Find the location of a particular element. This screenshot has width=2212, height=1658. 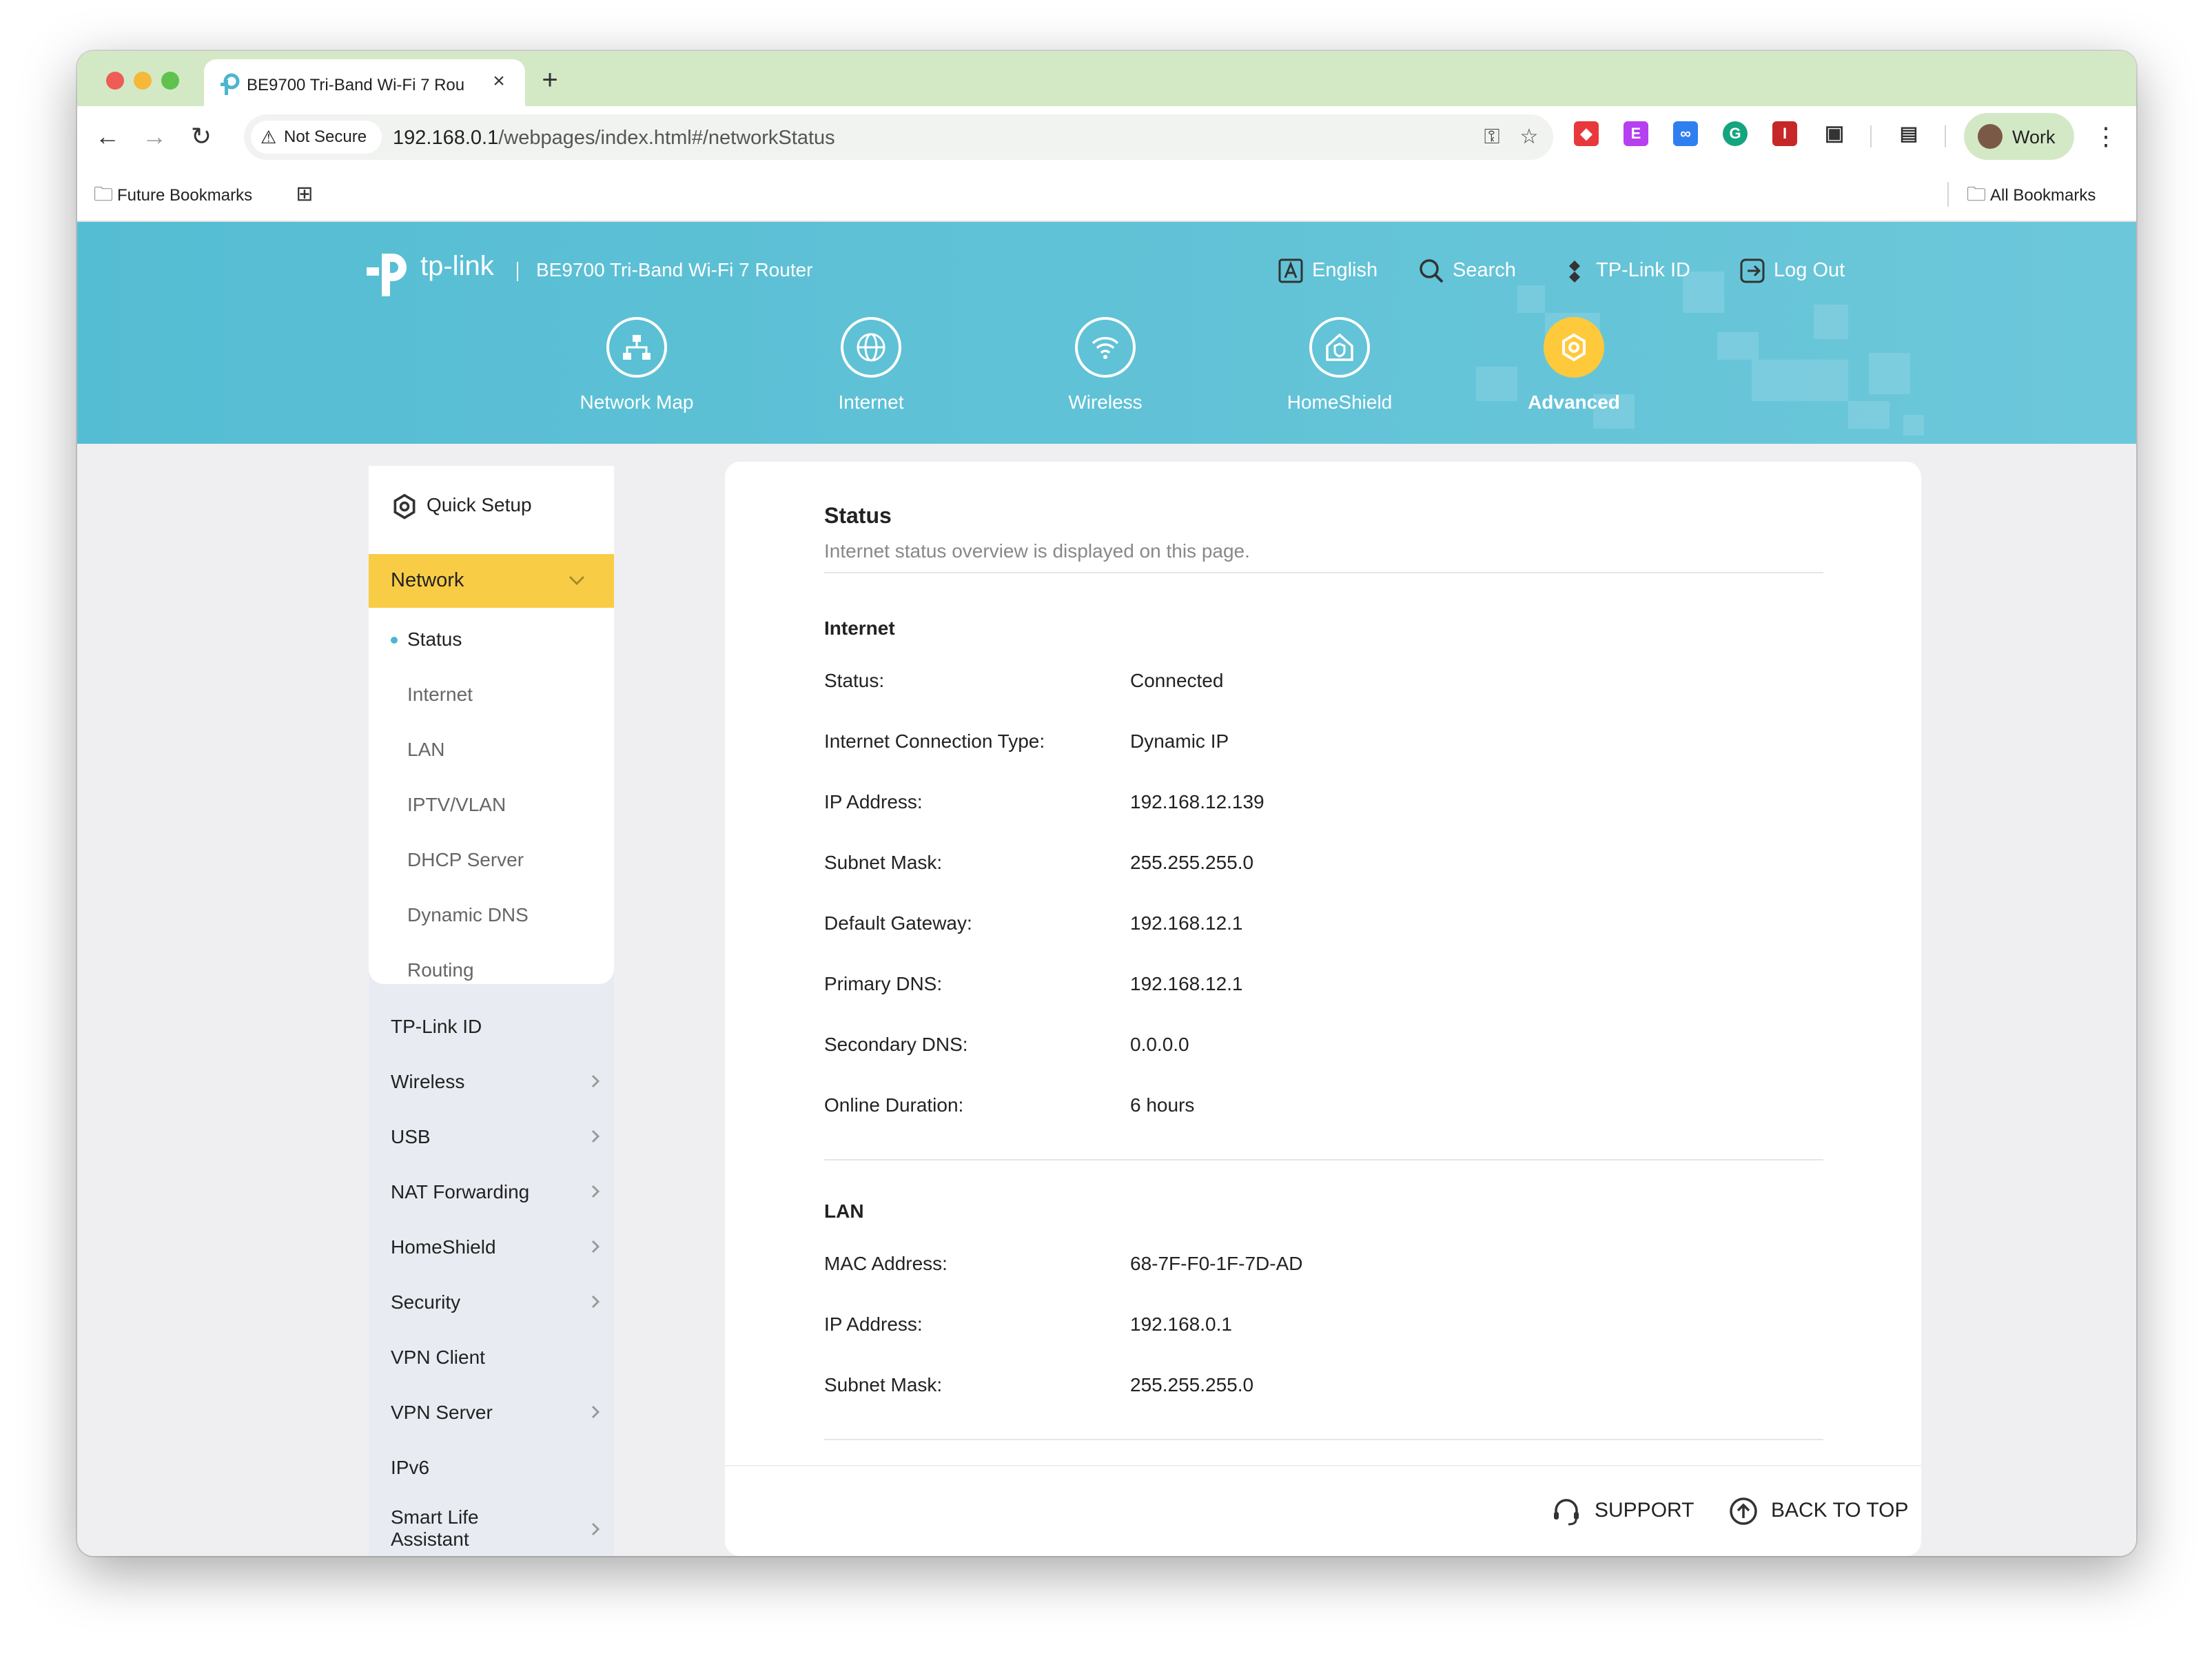

search-label: Search is located at coordinates (1484, 270).